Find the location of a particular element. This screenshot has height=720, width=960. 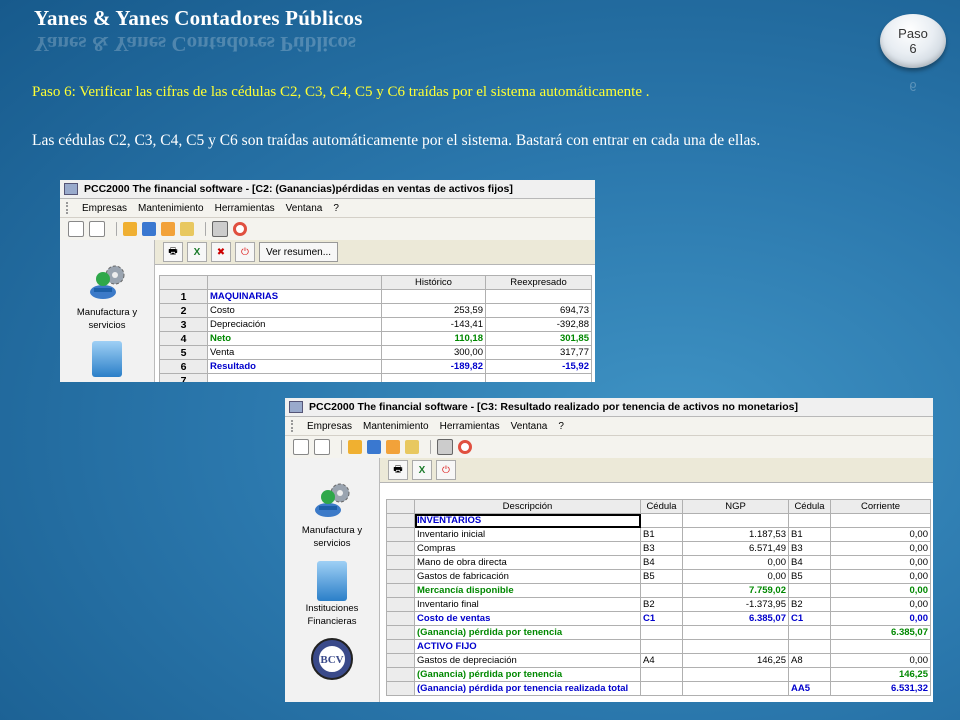

description-cell: Inventario inicial is located at coordinates (527, 534).